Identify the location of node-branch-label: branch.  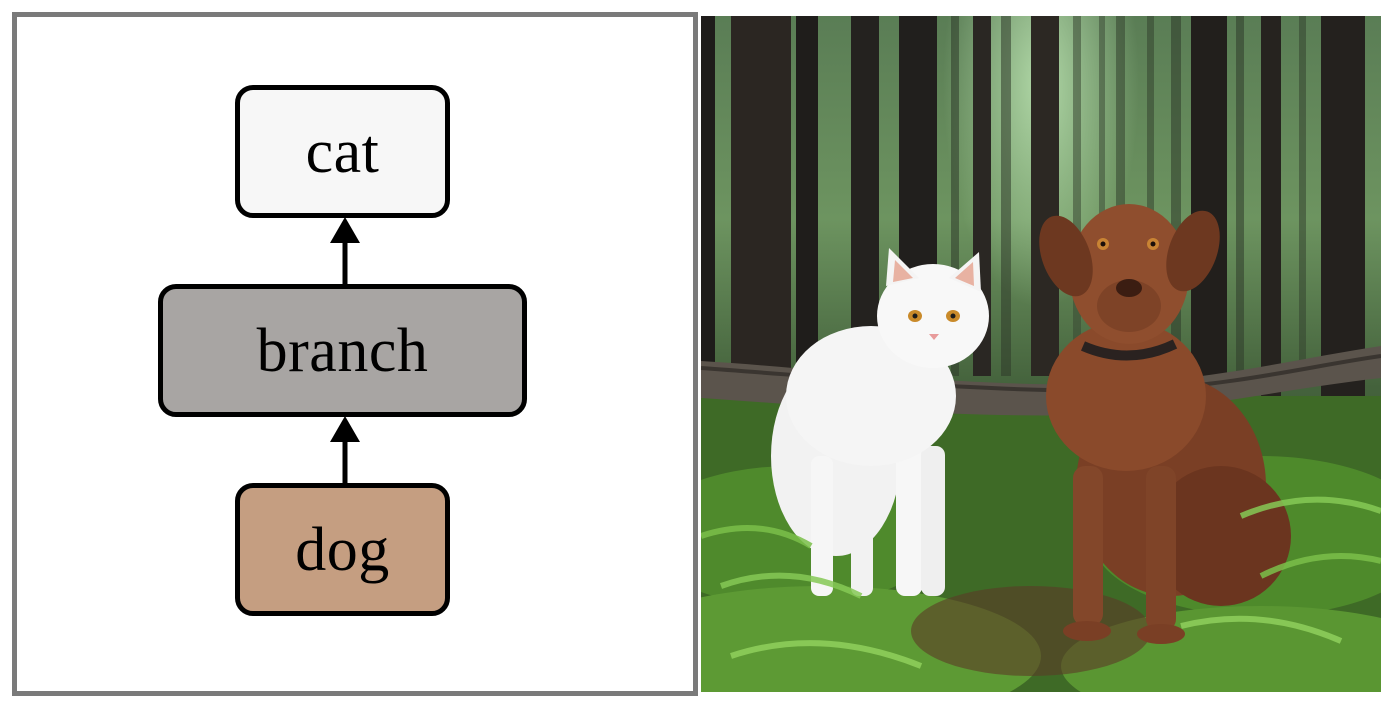
(342, 350).